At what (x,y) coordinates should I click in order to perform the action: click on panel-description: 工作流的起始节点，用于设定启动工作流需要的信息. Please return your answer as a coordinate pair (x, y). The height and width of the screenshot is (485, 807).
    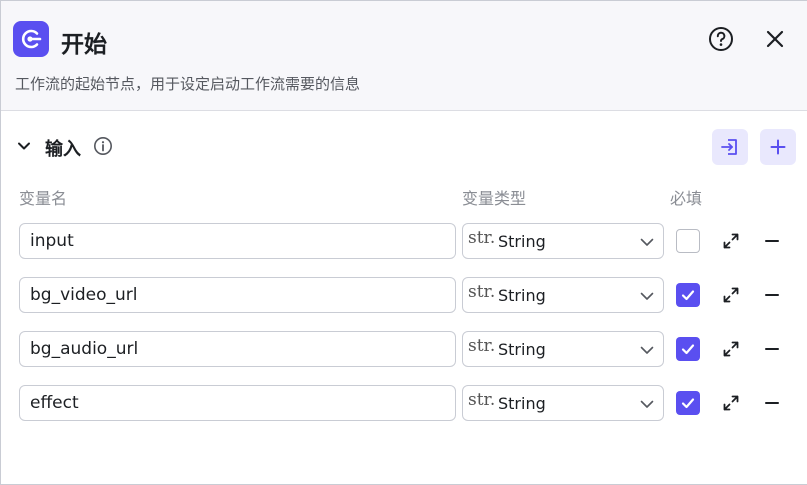
    Looking at the image, I should click on (188, 84).